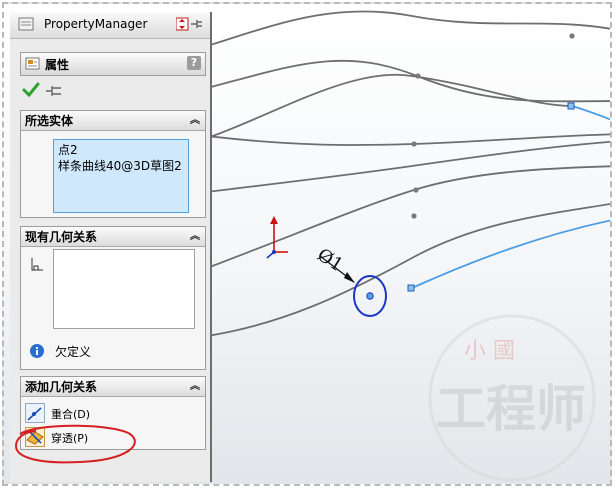 This screenshot has width=616, height=490. I want to click on existing-relations-header: 现有几何关系 ︽, so click(113, 237).